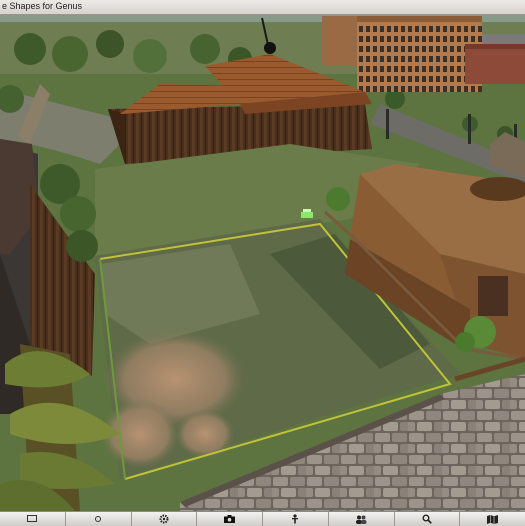 Image resolution: width=525 pixels, height=526 pixels. Describe the element at coordinates (42, 6) in the screenshot. I see `window-title: e Shapes for Genus` at that location.